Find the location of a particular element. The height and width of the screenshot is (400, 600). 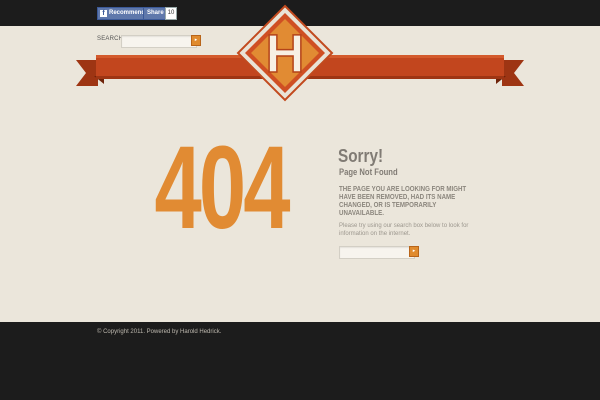

error-heading: Sorry! is located at coordinates (361, 156).